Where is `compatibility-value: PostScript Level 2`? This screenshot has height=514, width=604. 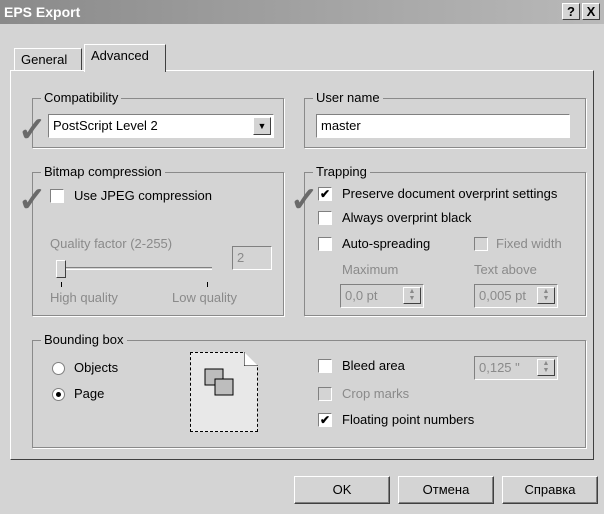
compatibility-value: PostScript Level 2 is located at coordinates (105, 125).